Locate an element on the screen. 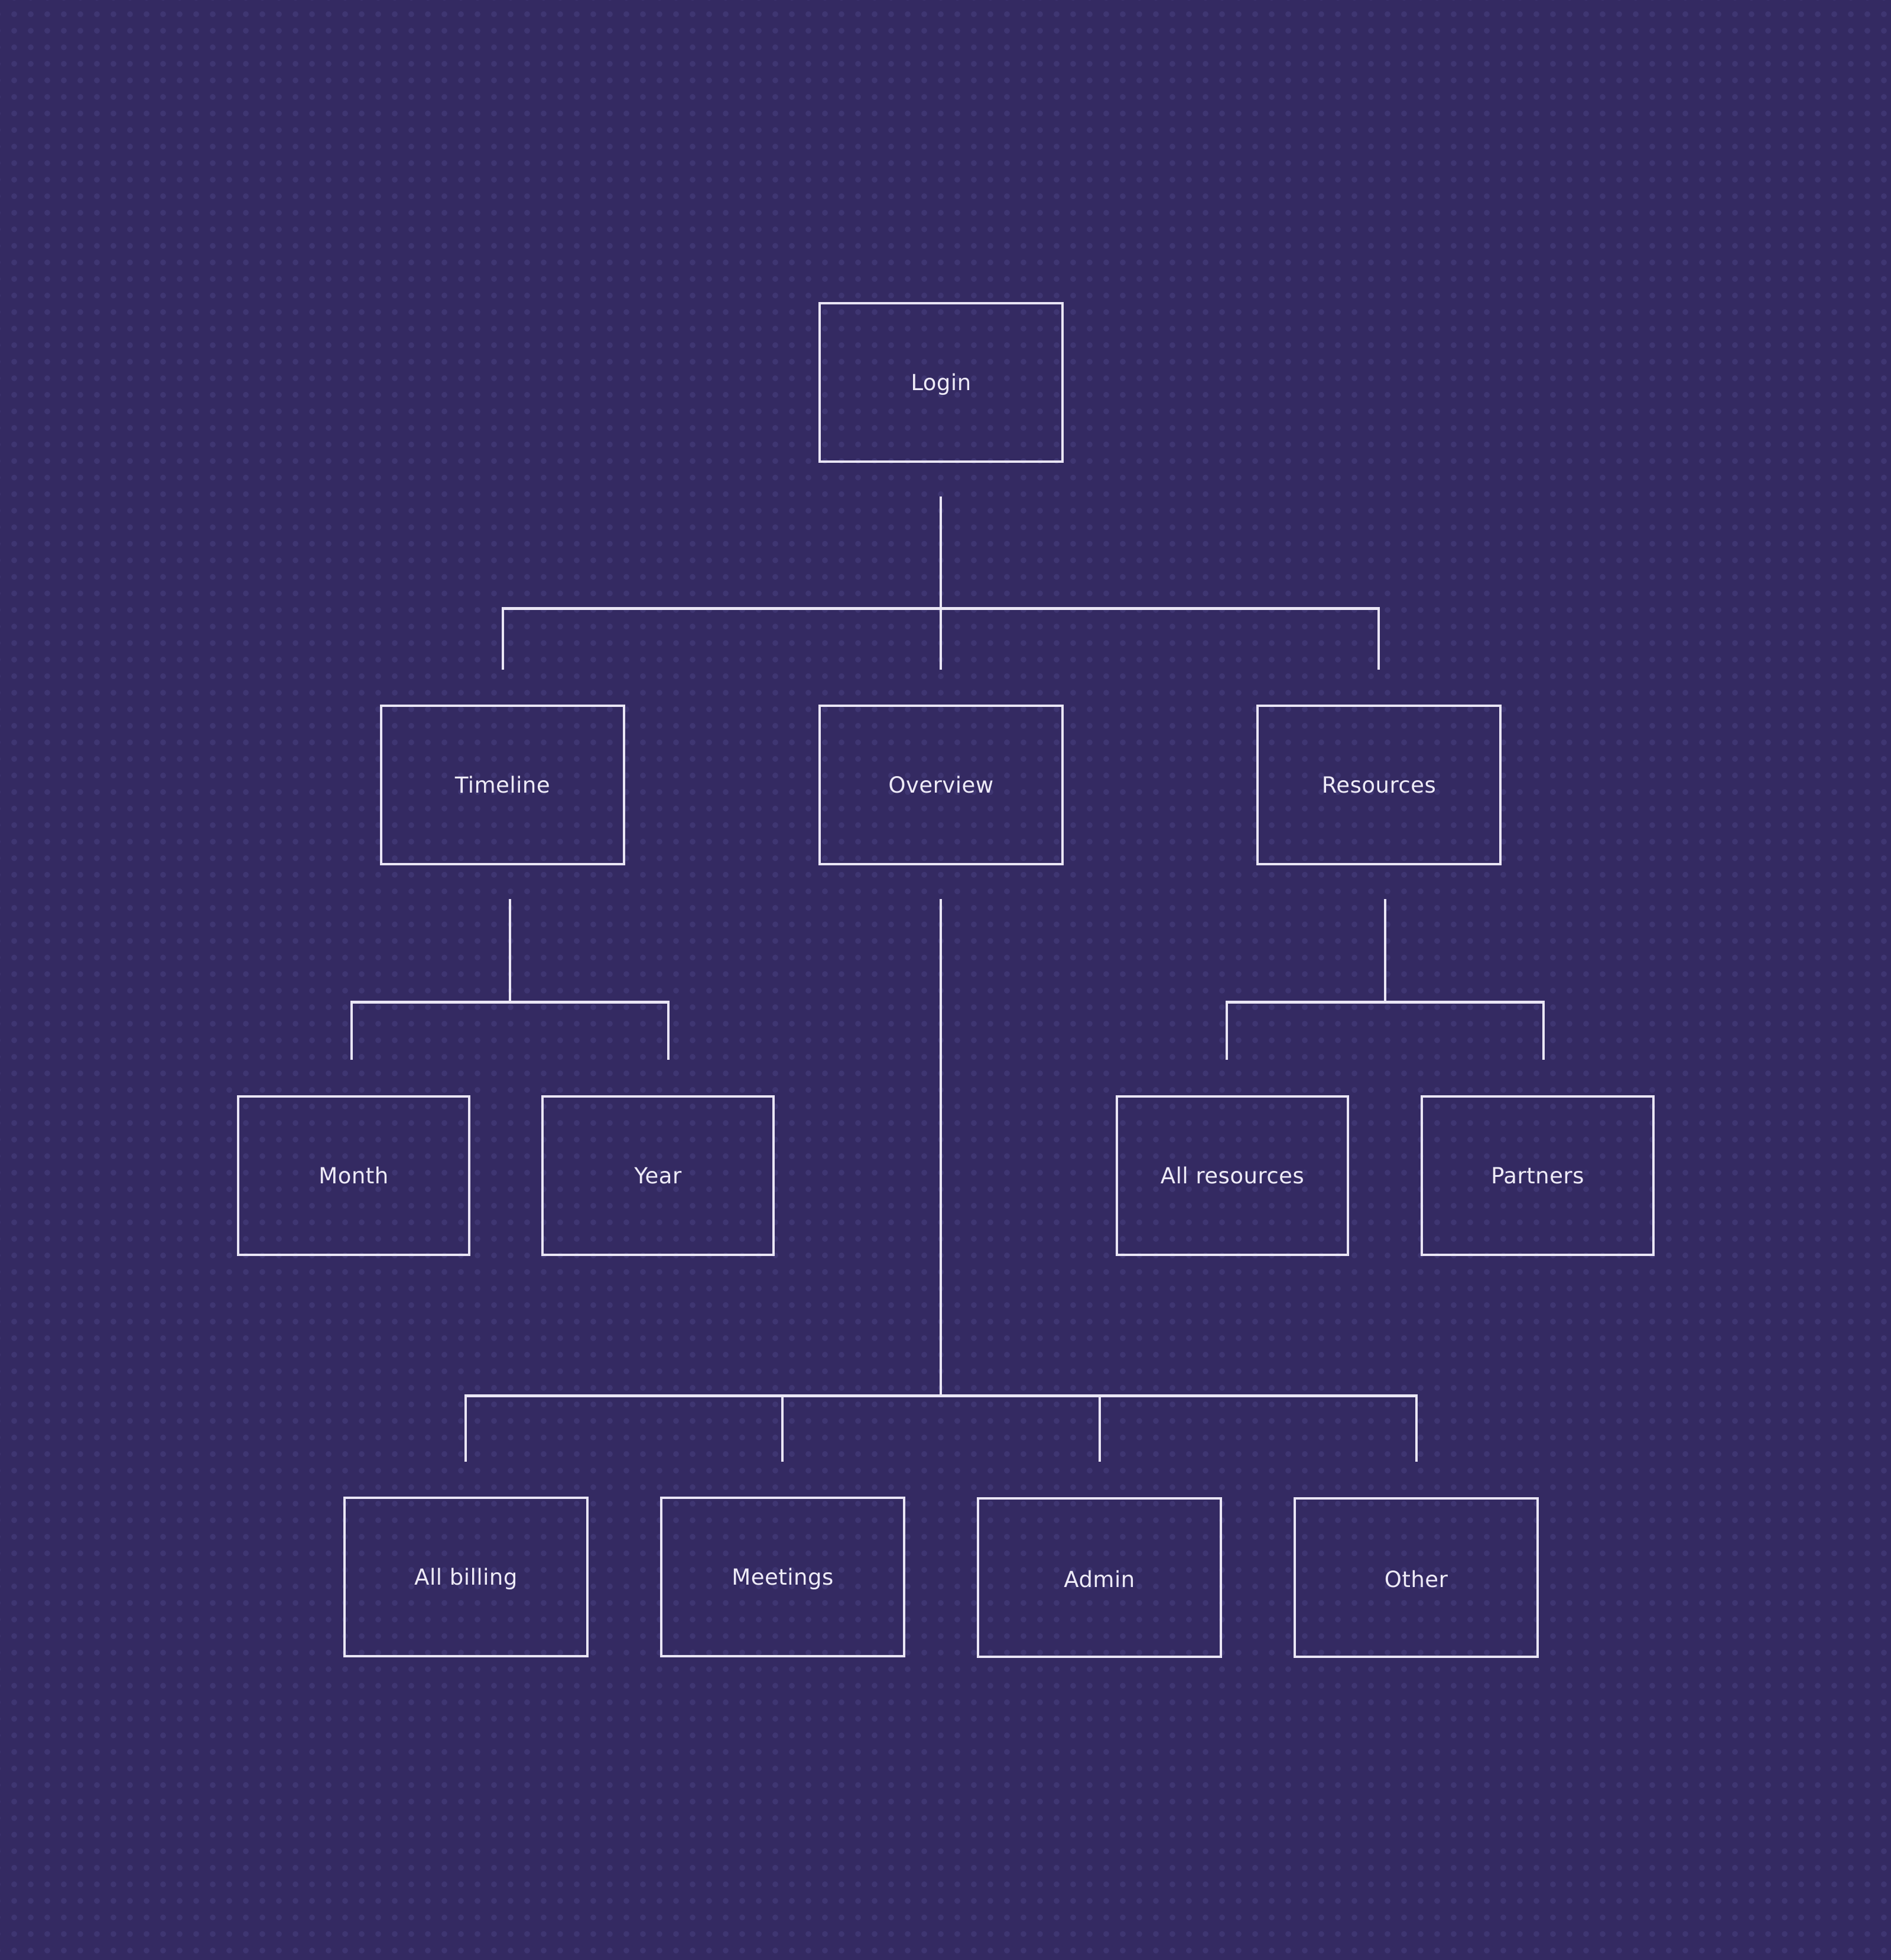 The width and height of the screenshot is (1891, 1960). node-label: Resources is located at coordinates (1379, 785).